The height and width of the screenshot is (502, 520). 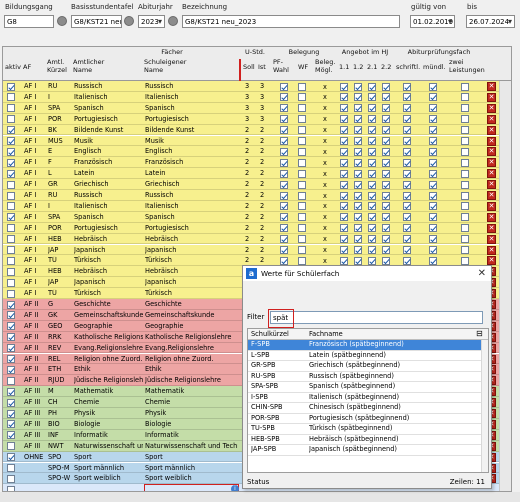 What do you see at coordinates (257, 97) in the screenshot?
I see `table-row: AF I I Italienisch Italienisch 3 3 x ✕` at bounding box center [257, 97].